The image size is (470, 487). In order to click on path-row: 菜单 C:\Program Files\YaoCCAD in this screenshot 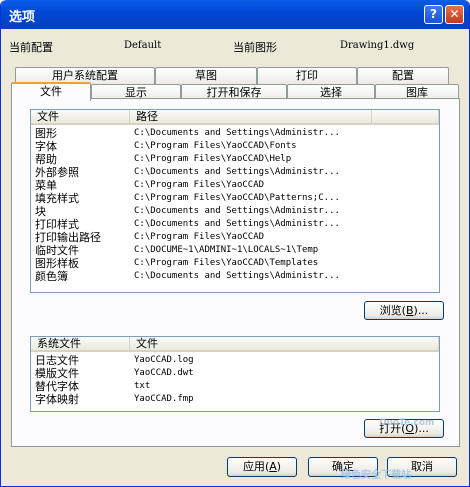, I will do `click(235, 185)`.